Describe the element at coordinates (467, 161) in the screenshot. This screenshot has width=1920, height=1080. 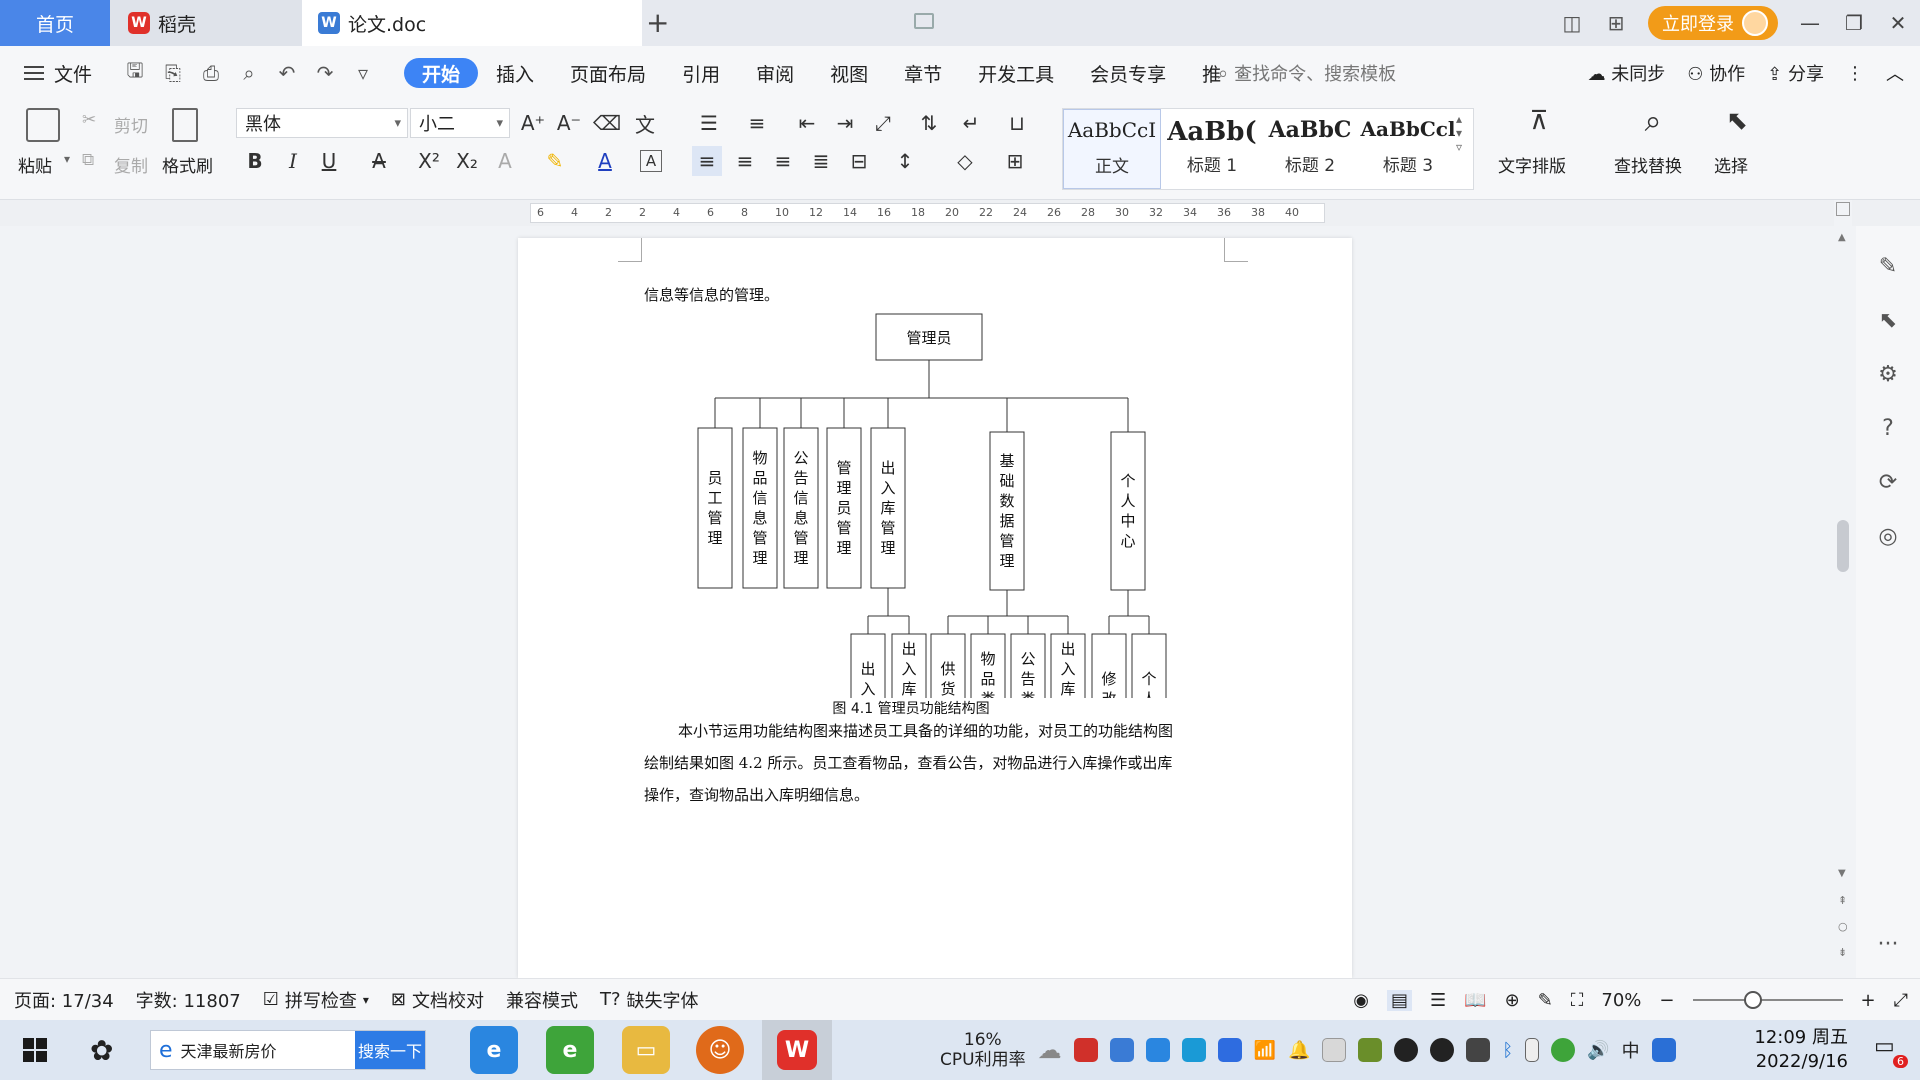
I see `subscript-icon: X₂` at that location.